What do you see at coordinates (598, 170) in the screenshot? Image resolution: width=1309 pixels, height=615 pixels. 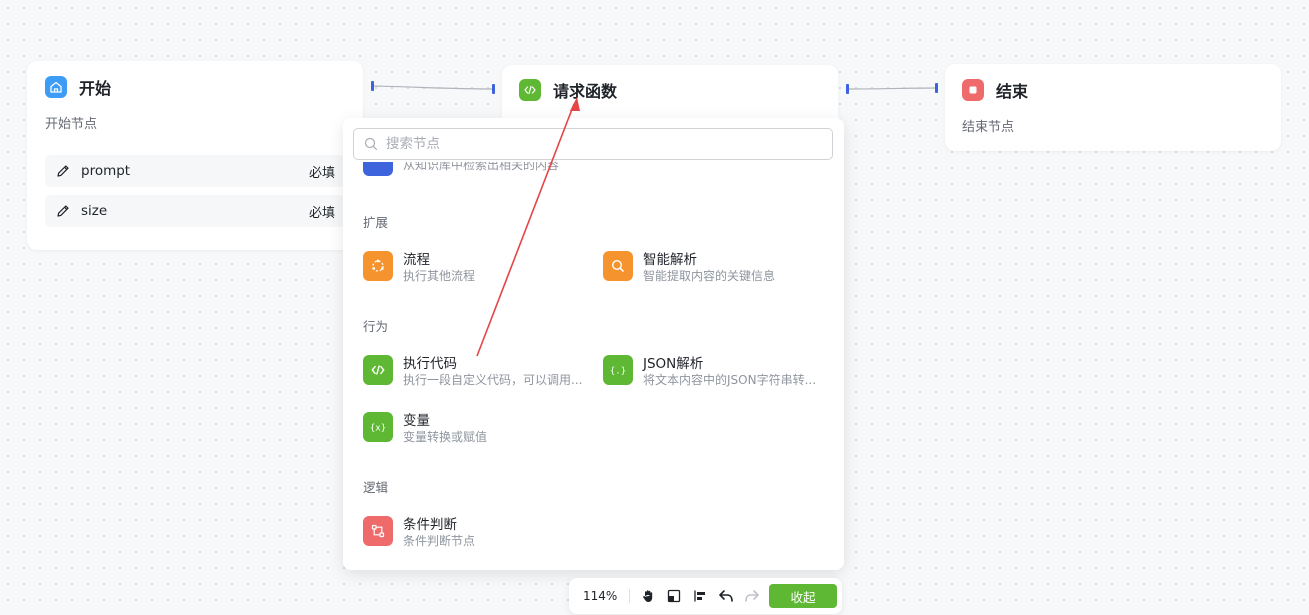 I see `partial-list-item: 从知识库中检索出相关的内容` at bounding box center [598, 170].